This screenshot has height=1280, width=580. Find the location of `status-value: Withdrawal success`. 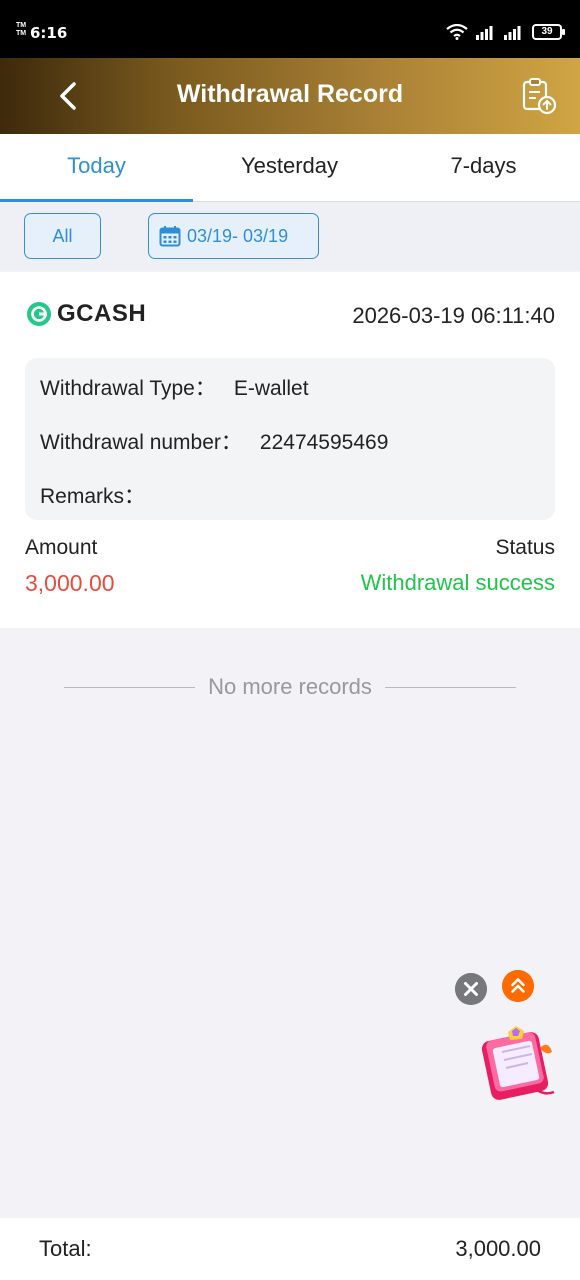

status-value: Withdrawal success is located at coordinates (457, 582).